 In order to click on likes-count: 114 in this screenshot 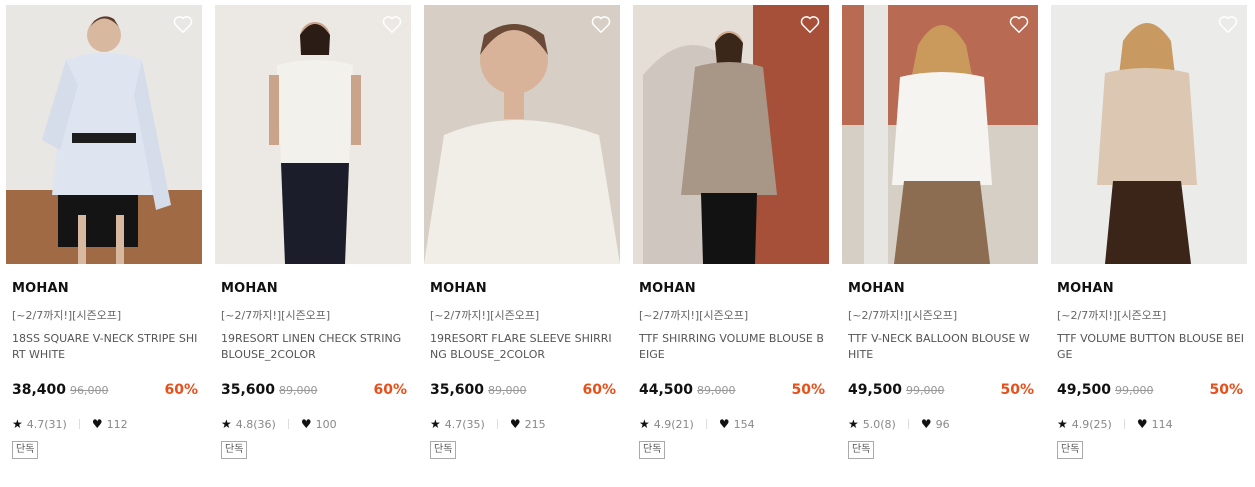, I will do `click(1162, 424)`.